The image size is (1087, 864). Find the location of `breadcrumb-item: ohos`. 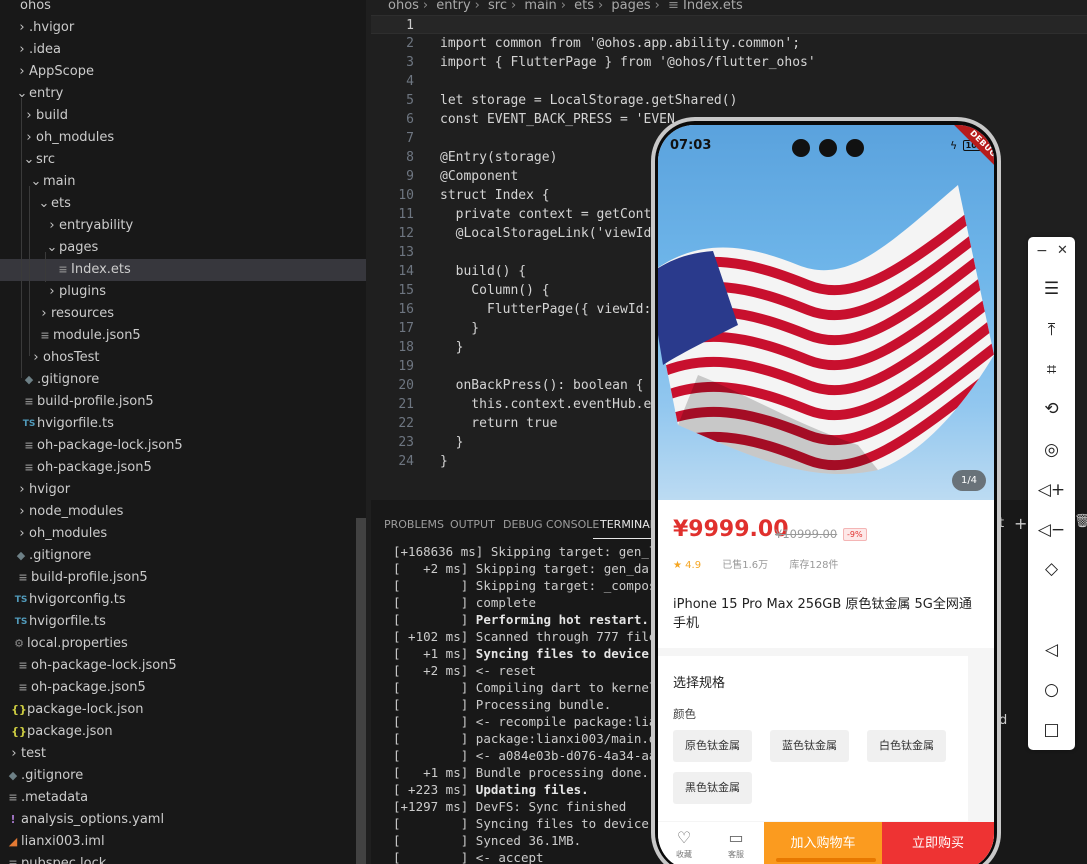

breadcrumb-item: ohos is located at coordinates (403, 6).